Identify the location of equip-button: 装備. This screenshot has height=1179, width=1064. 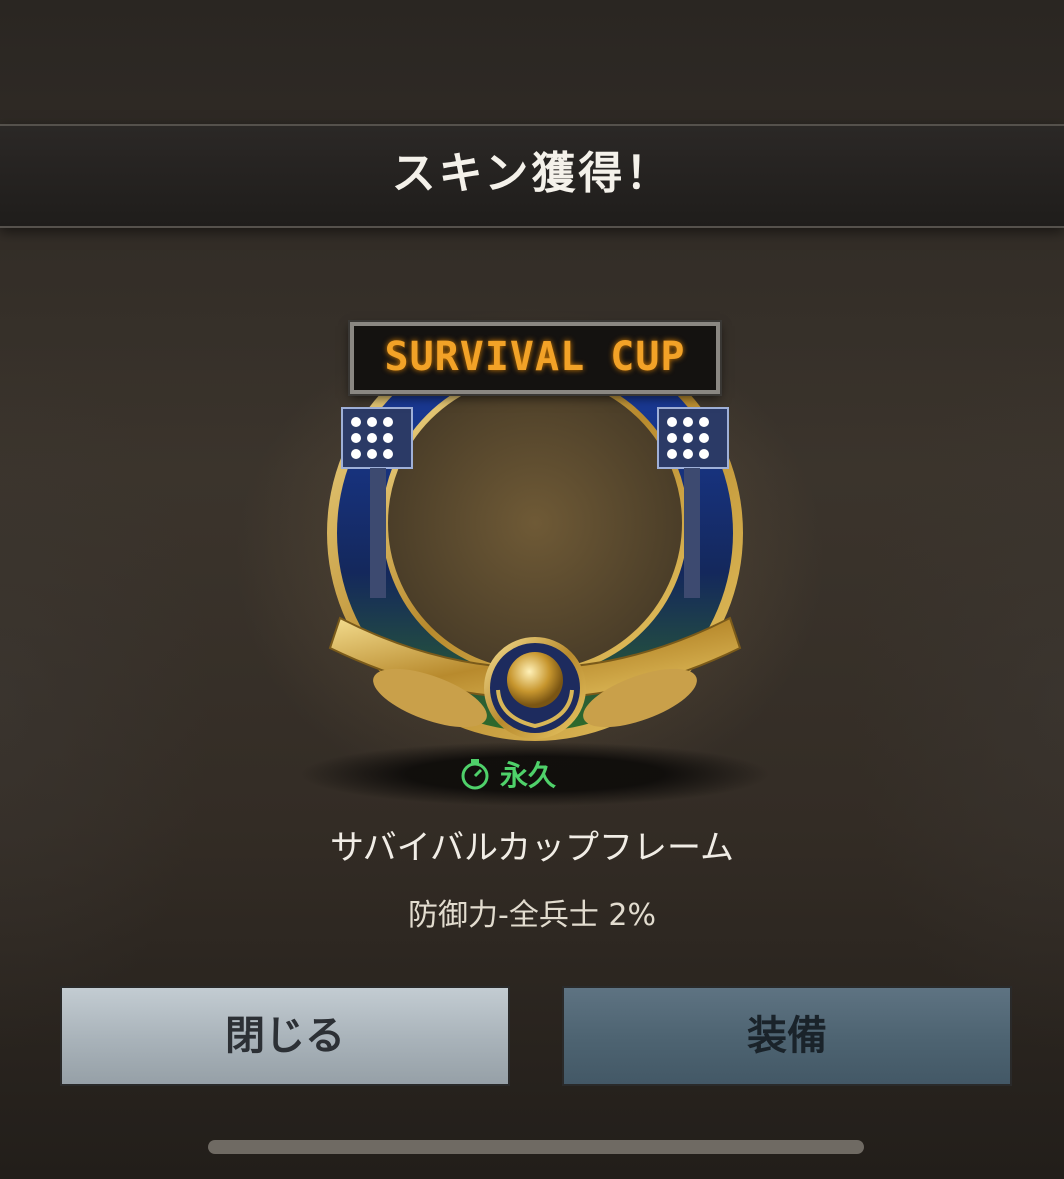
(787, 1036).